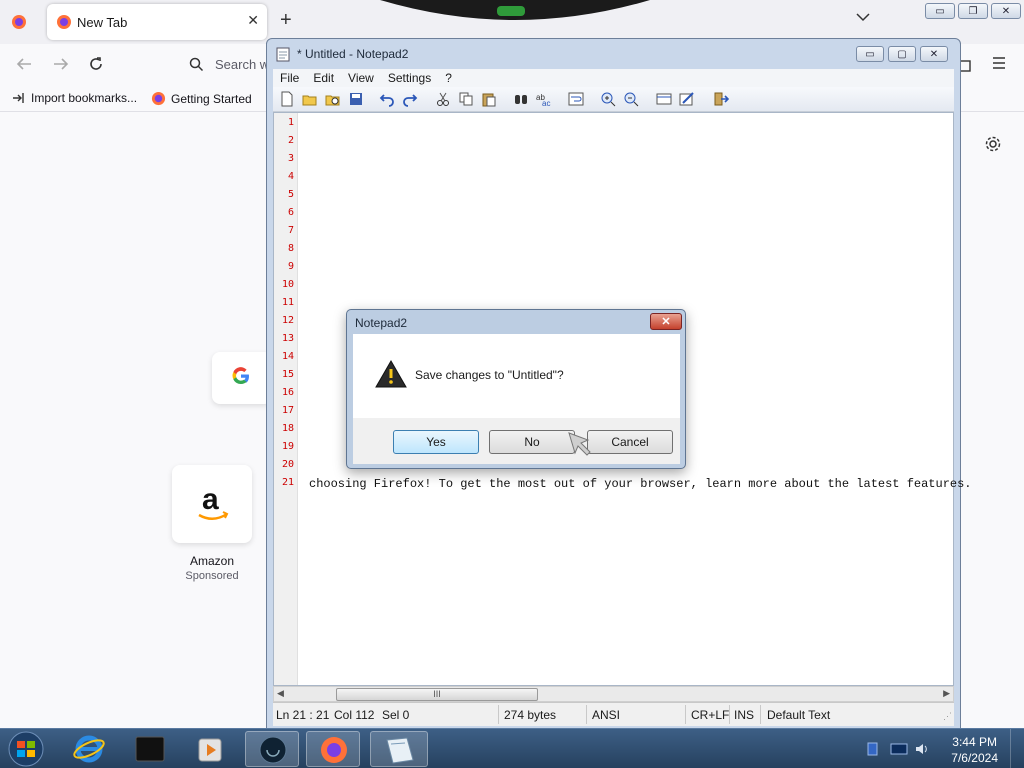  I want to click on zoom-out-icon, so click(632, 99).